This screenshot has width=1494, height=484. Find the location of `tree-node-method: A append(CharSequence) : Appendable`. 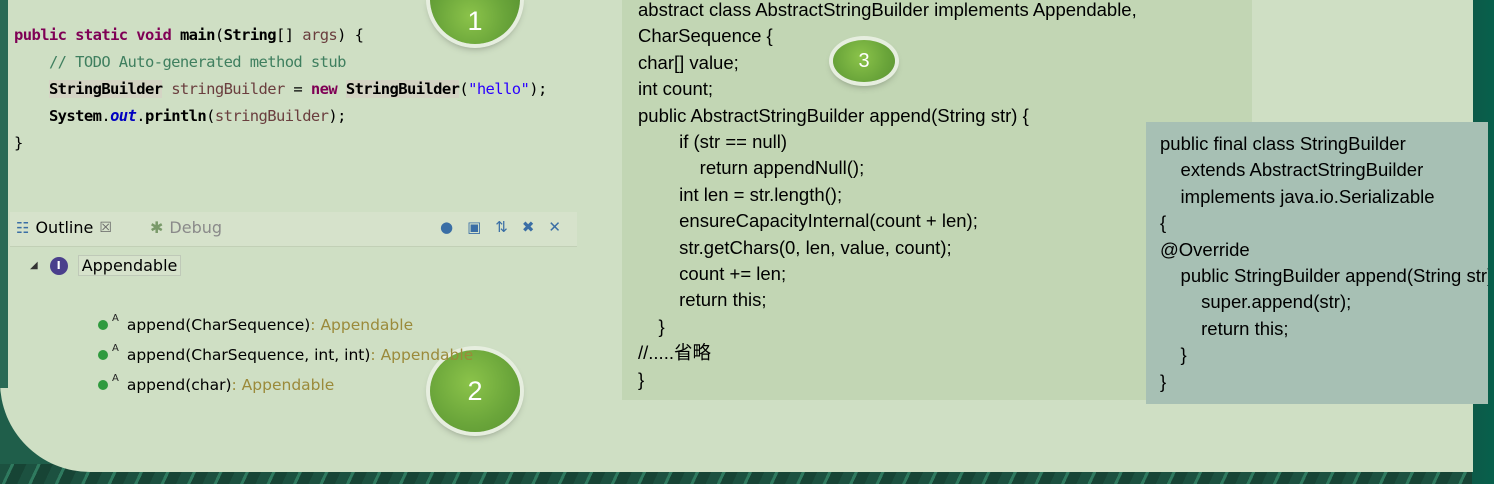

tree-node-method: A append(CharSequence) : Appendable is located at coordinates (256, 323).